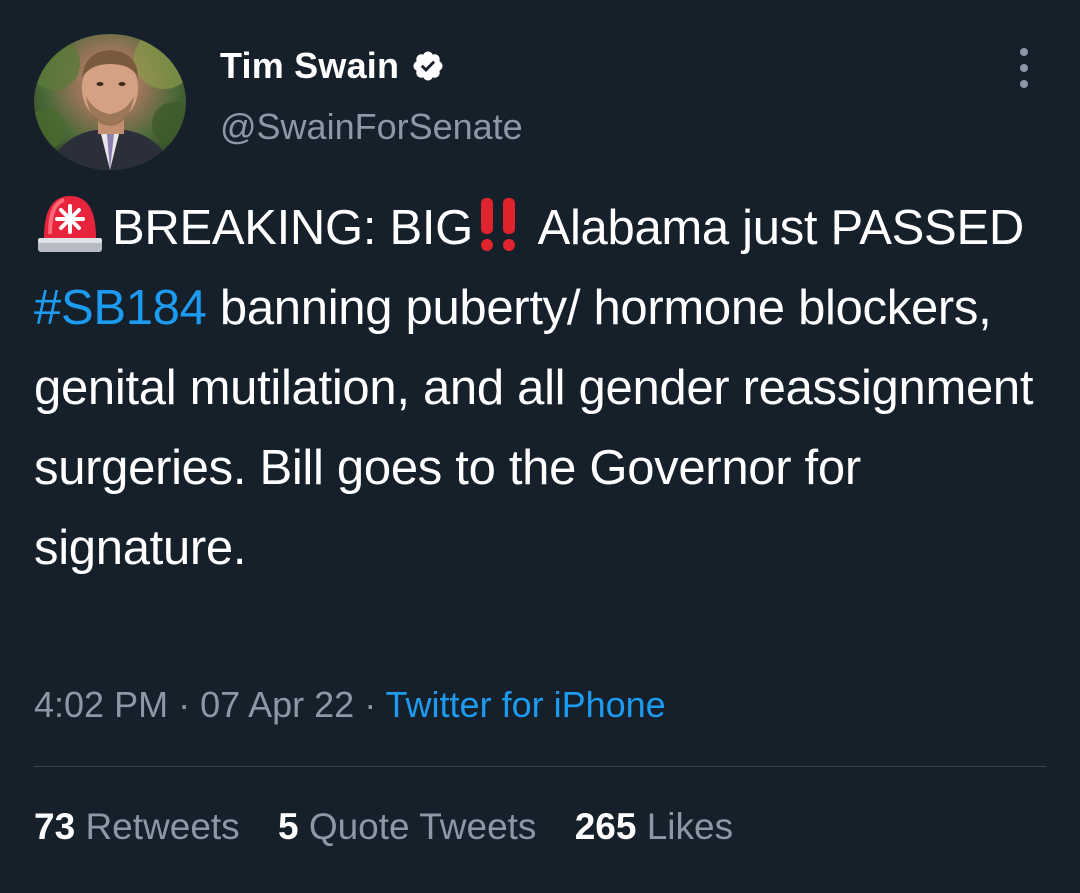  I want to click on hashtag-link: #SB184, so click(120, 308).